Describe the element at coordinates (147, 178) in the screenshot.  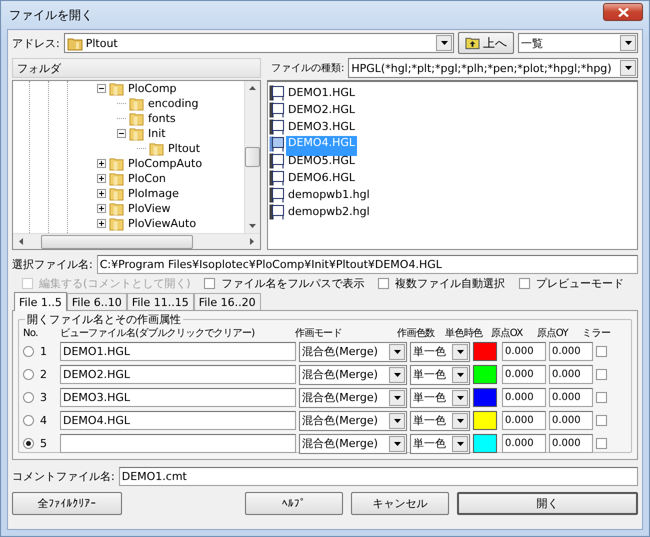
I see `tree-item: PloCon` at that location.